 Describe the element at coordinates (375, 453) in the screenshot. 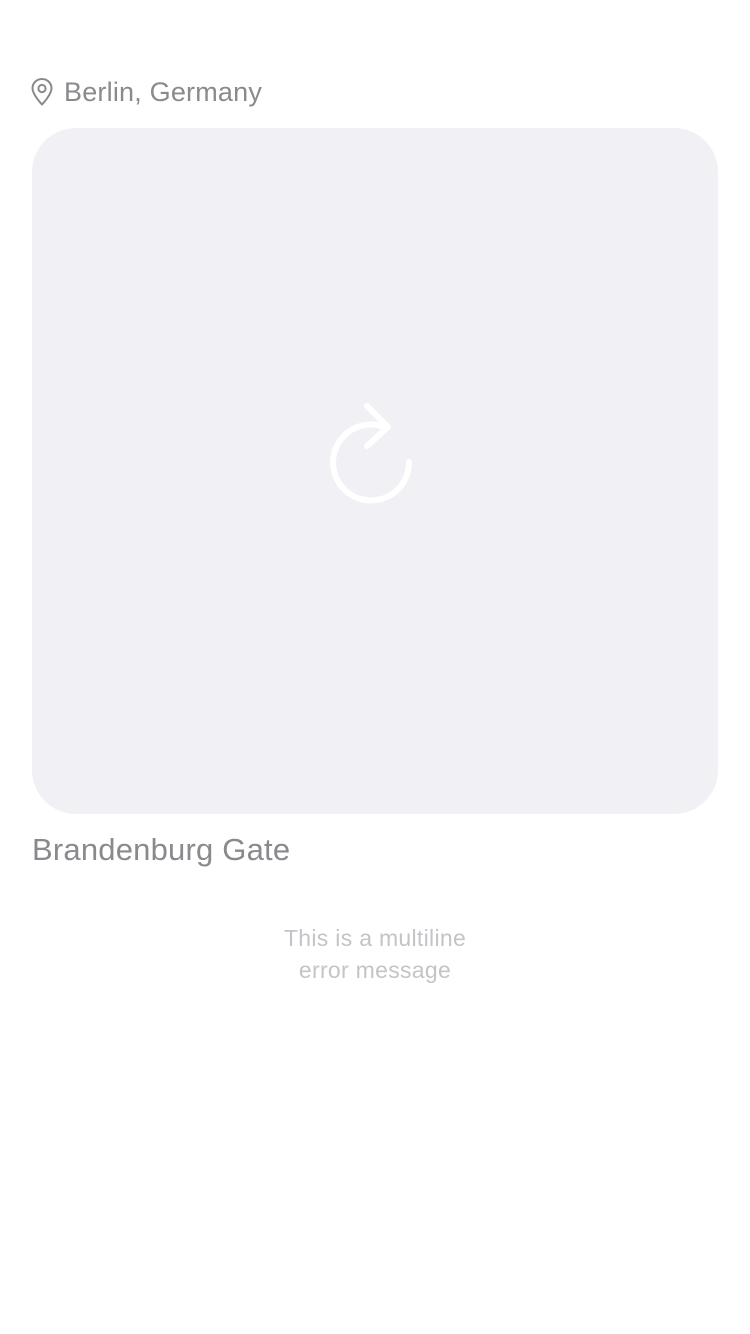

I see `reload-icon` at that location.